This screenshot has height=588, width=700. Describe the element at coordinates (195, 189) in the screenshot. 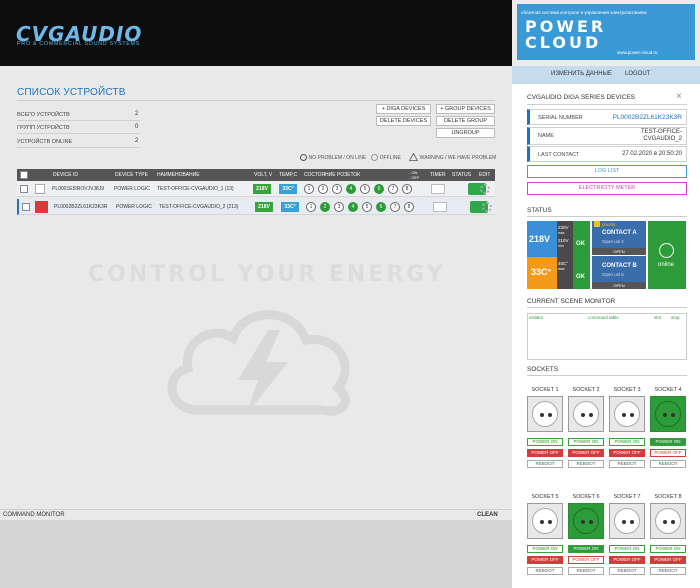

I see `device-name: TEST-OFFICE-CVGAUDIO_1 (13)` at that location.